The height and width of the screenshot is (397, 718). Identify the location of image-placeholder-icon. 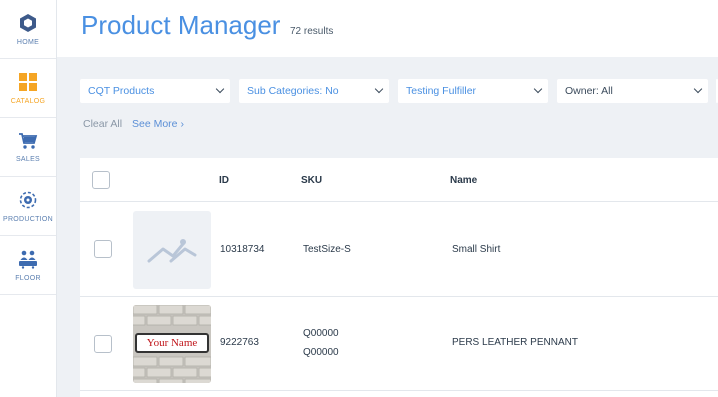
(172, 251).